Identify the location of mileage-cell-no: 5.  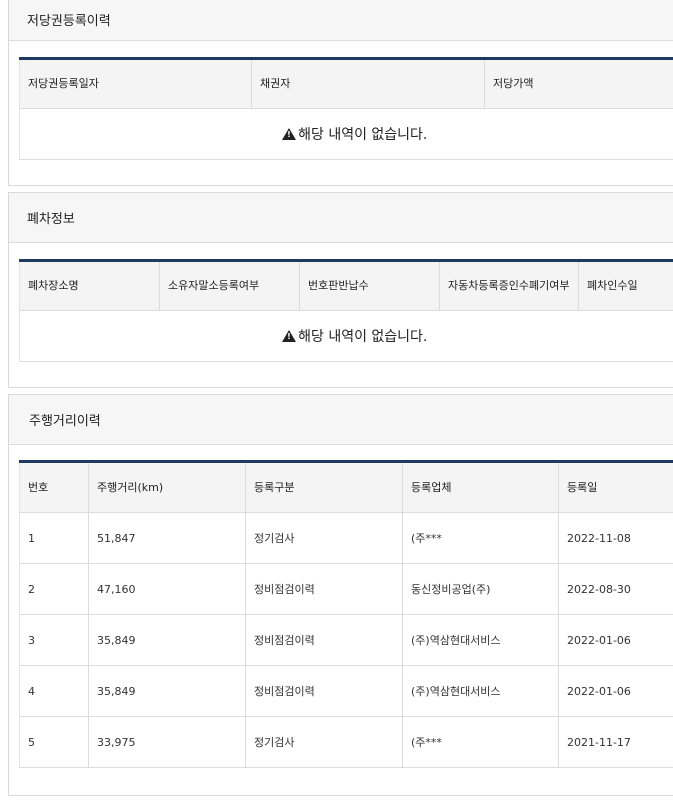
(54, 742).